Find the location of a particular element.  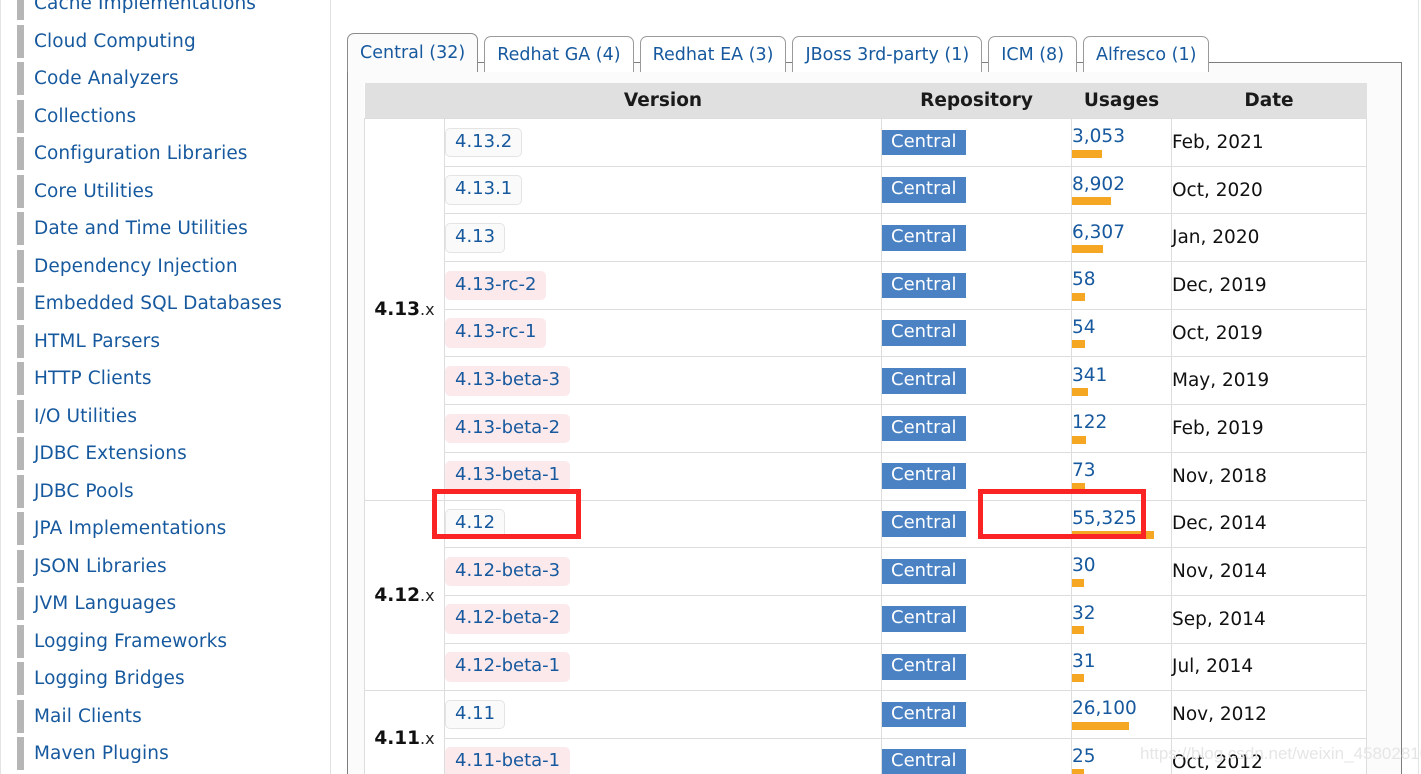

usages-cell: 31 is located at coordinates (1121, 667).